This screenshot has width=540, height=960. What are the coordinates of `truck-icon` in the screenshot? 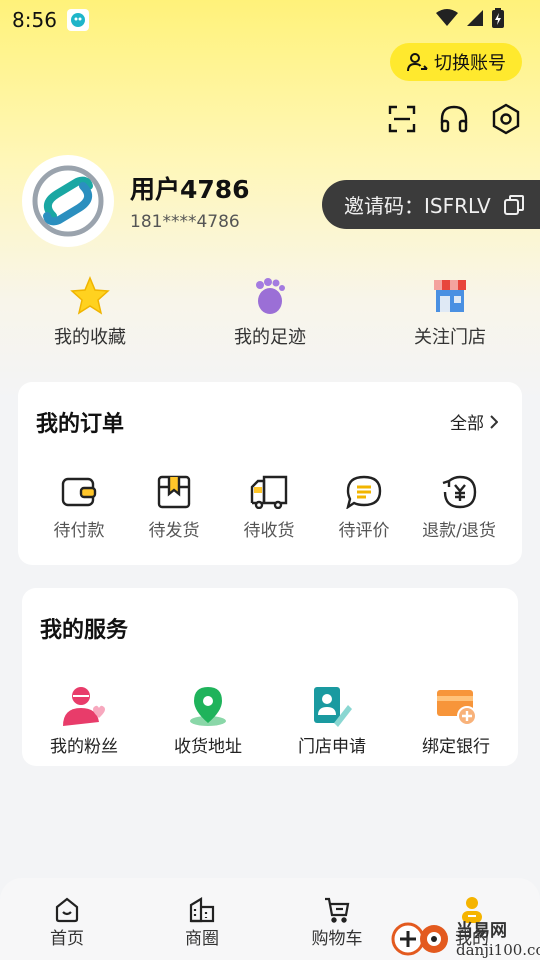 It's located at (269, 492).